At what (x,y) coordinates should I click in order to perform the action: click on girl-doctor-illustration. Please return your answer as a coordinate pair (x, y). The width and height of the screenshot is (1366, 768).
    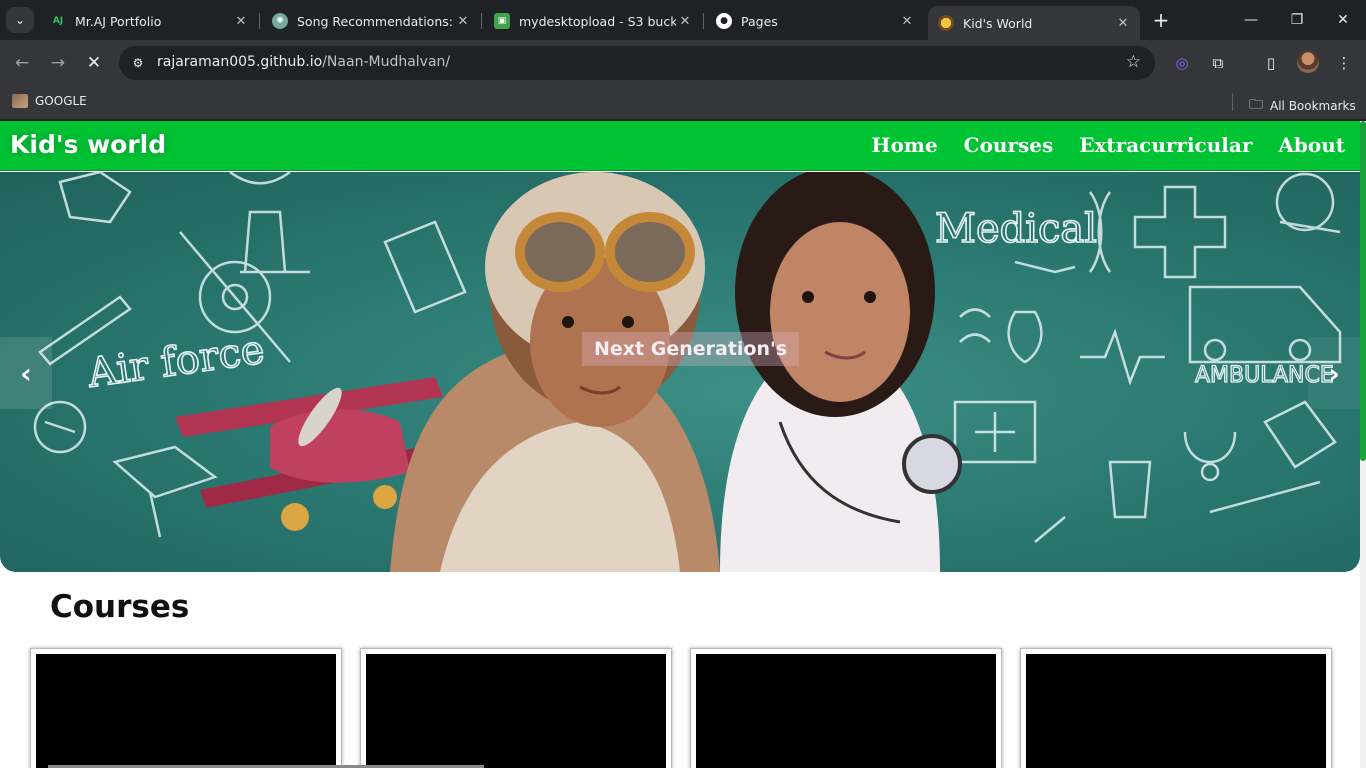
    Looking at the image, I should click on (841, 372).